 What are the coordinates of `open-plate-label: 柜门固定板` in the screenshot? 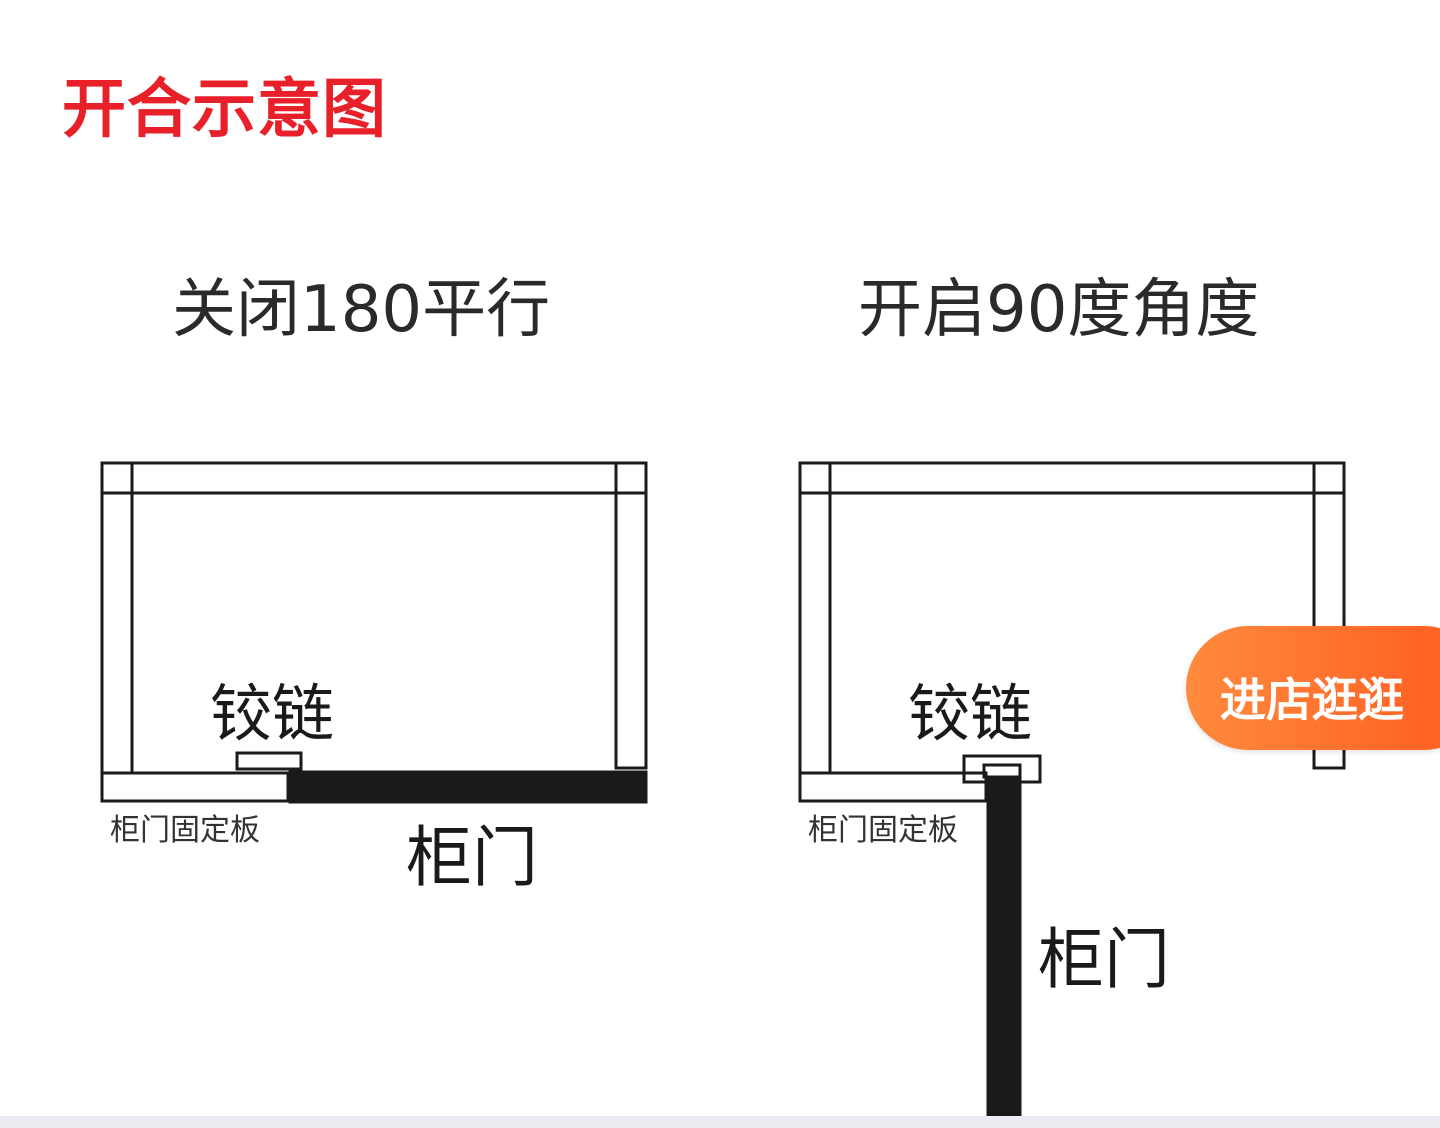 It's located at (883, 830).